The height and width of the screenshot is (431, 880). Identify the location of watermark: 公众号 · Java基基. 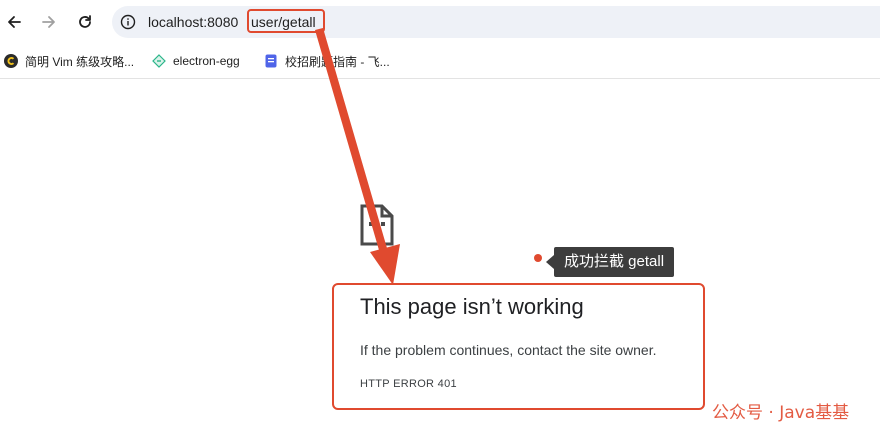
(781, 413).